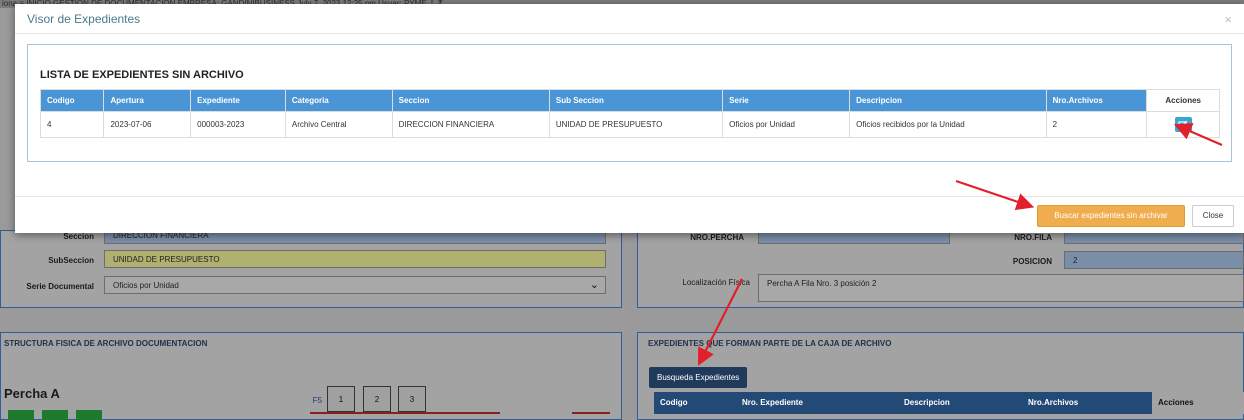  Describe the element at coordinates (338, 100) in the screenshot. I see `col-categoria: Categoria` at that location.